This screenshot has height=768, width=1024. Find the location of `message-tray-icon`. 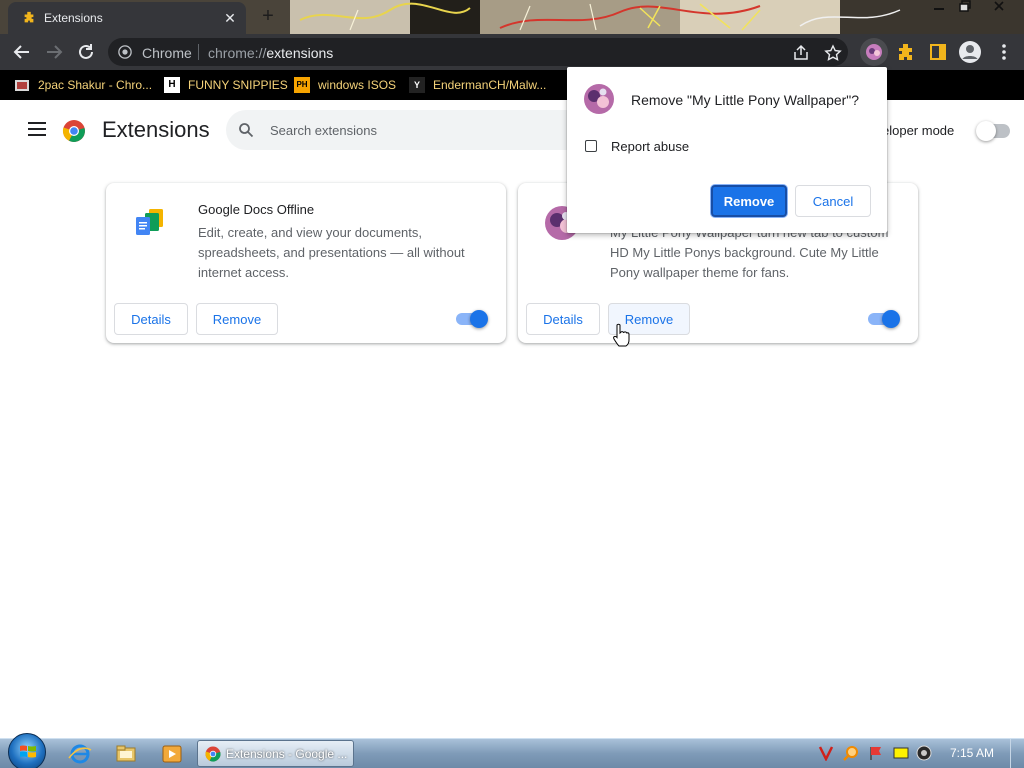

message-tray-icon is located at coordinates (901, 753).